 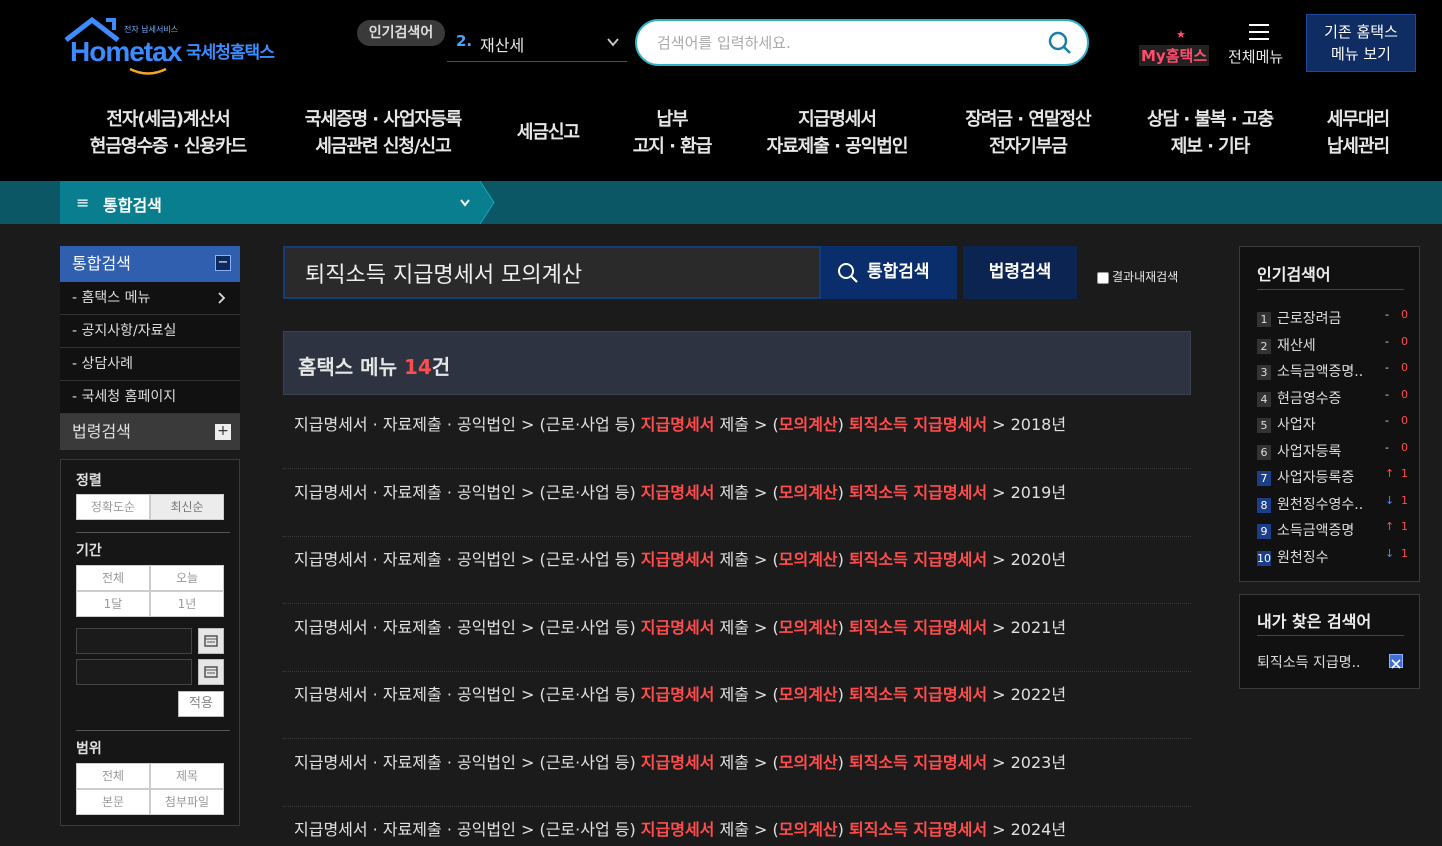 I want to click on gnb-label: 세금신고, so click(x=548, y=132).